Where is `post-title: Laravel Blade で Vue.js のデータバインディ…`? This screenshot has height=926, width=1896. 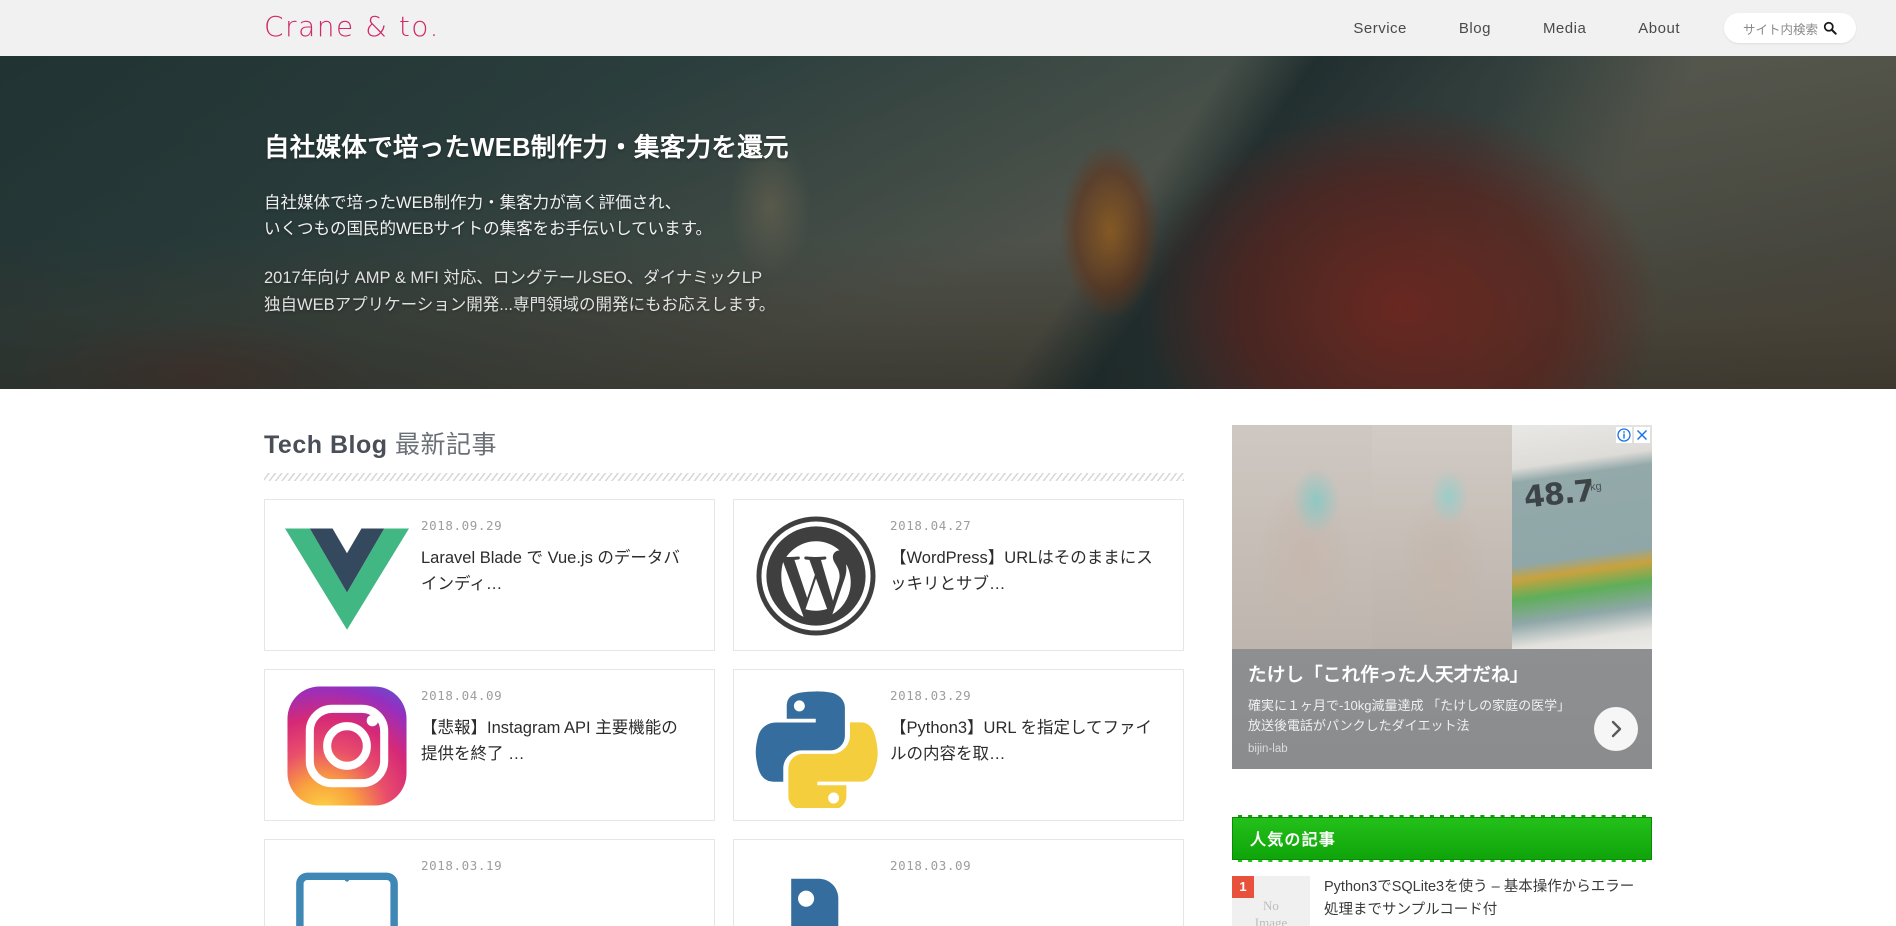 post-title: Laravel Blade で Vue.js のデータバインディ… is located at coordinates (555, 571).